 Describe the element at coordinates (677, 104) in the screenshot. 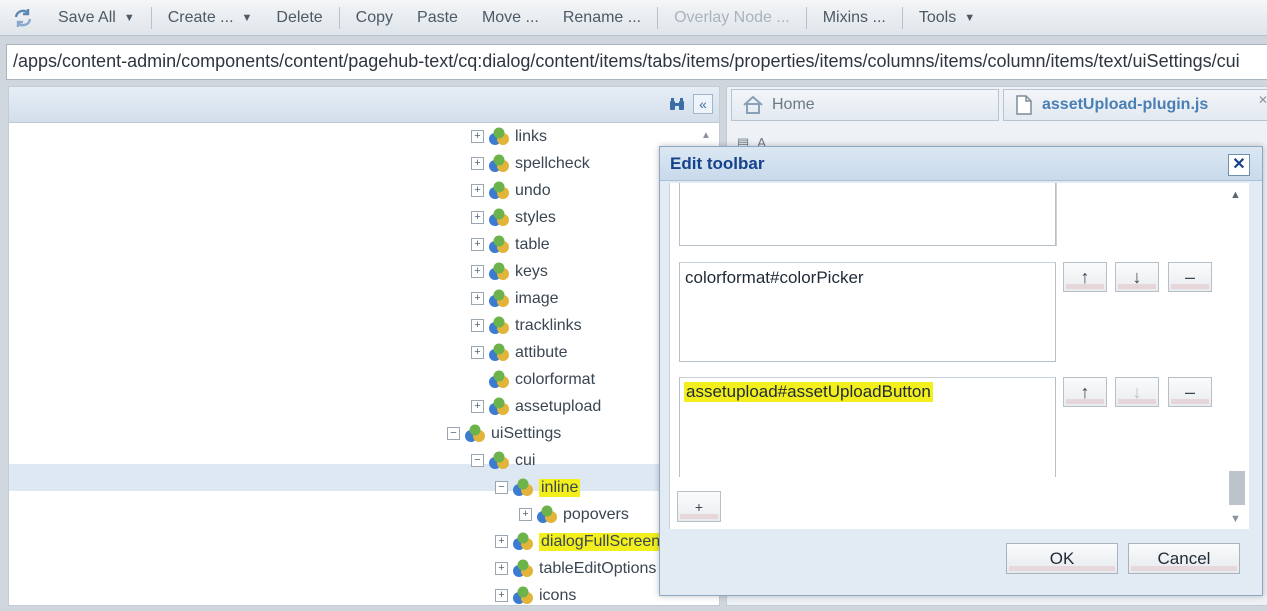

I see `binoculars-icon` at that location.